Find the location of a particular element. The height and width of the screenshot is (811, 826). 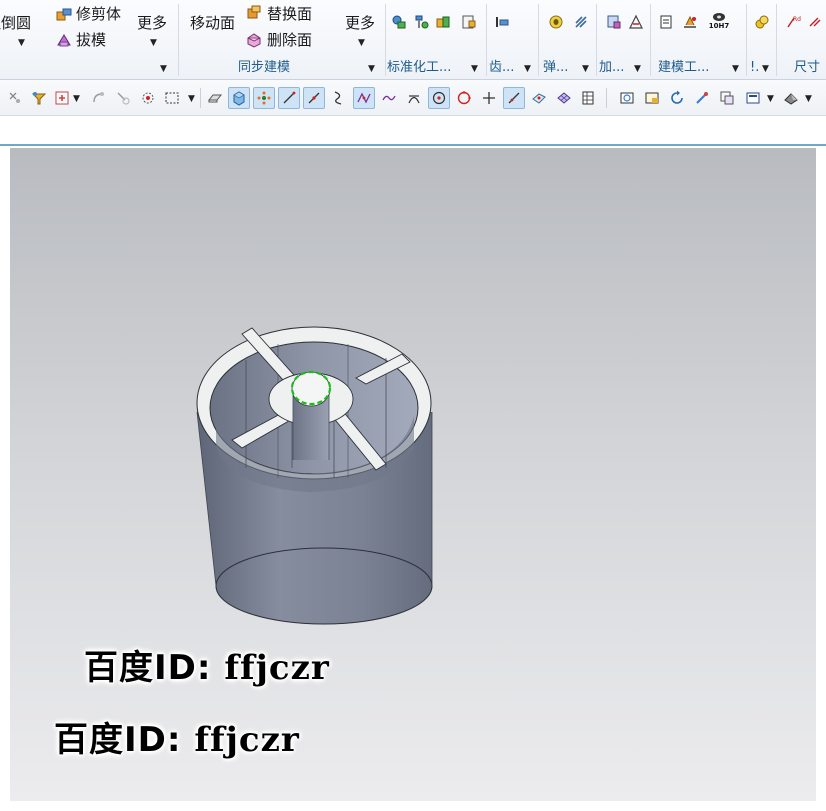

on-curve-icon is located at coordinates (514, 98).